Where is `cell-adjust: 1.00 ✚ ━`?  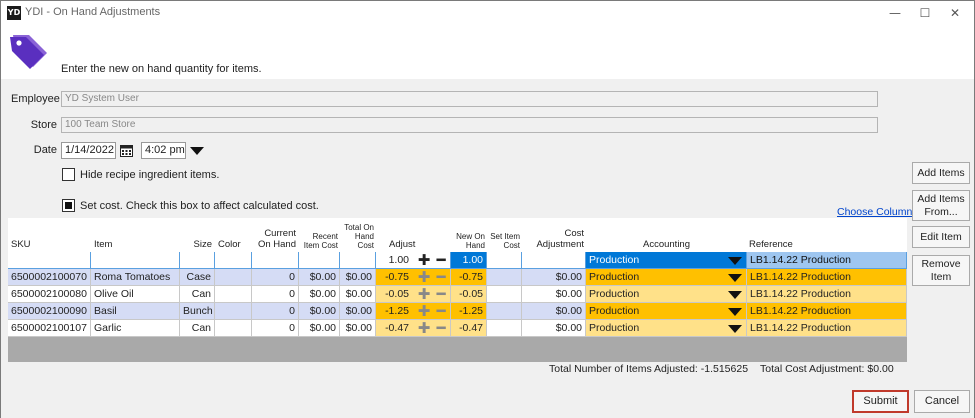 cell-adjust: 1.00 ✚ ━ is located at coordinates (413, 260).